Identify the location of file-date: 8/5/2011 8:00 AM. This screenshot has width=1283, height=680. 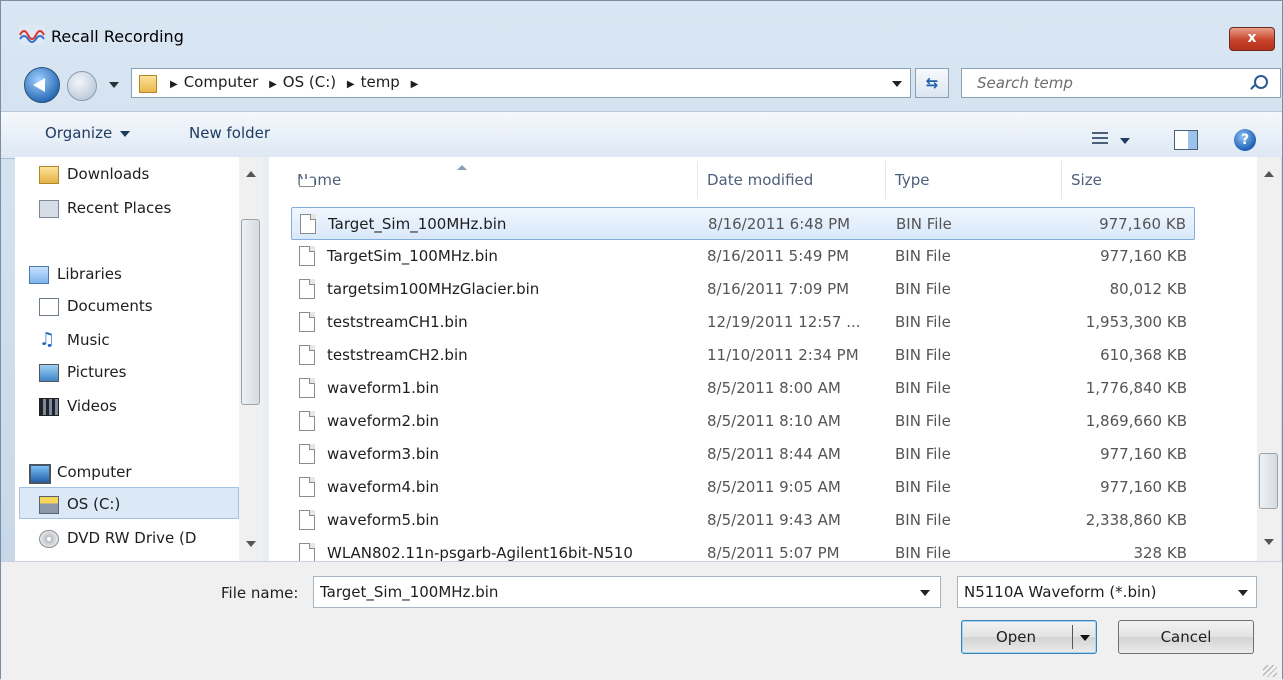
(774, 388).